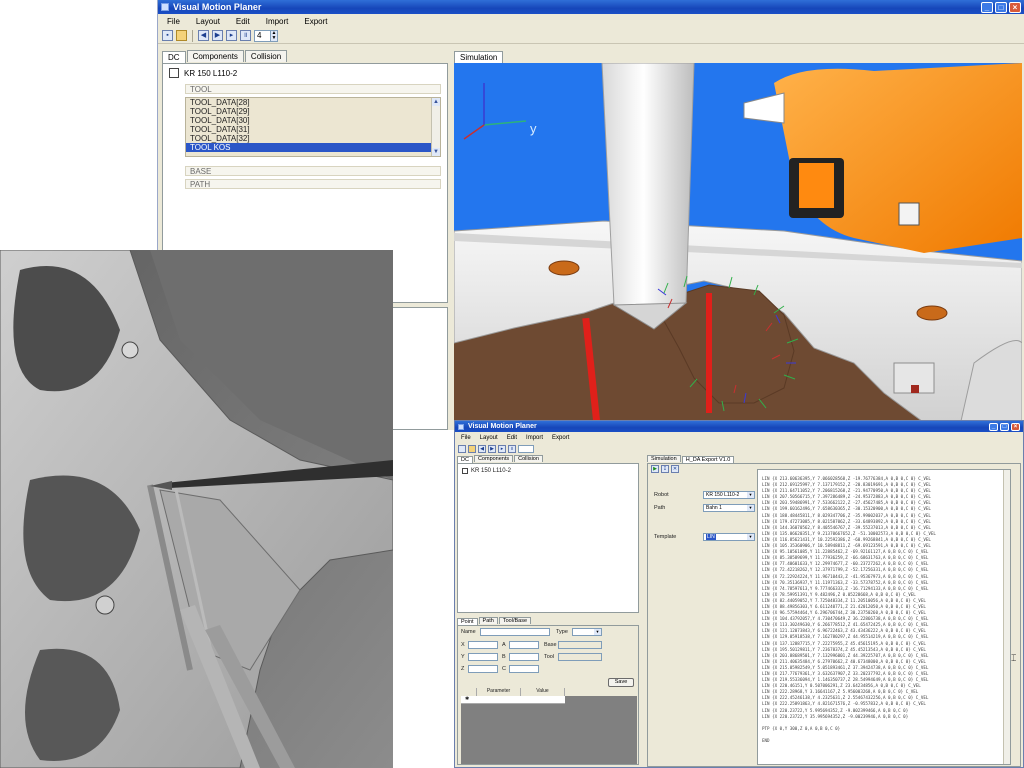 Image resolution: width=1024 pixels, height=768 pixels. I want to click on export-tab-collision: Collision, so click(528, 458).